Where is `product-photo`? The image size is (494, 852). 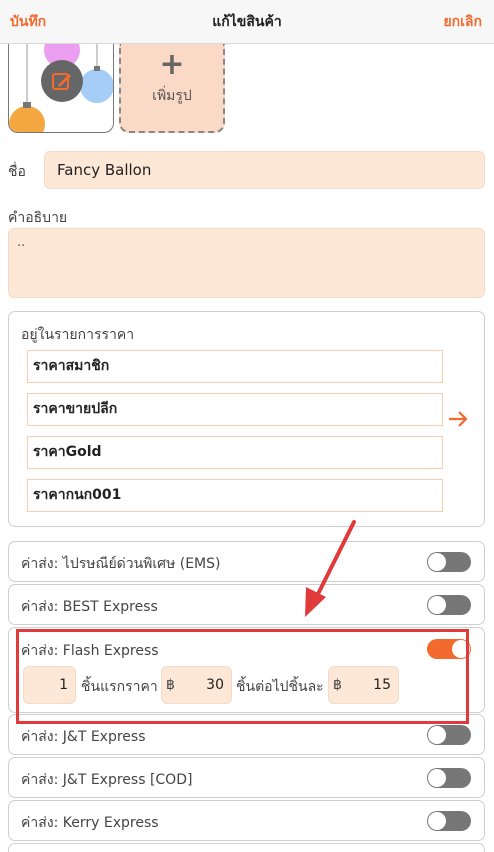
product-photo is located at coordinates (61, 88).